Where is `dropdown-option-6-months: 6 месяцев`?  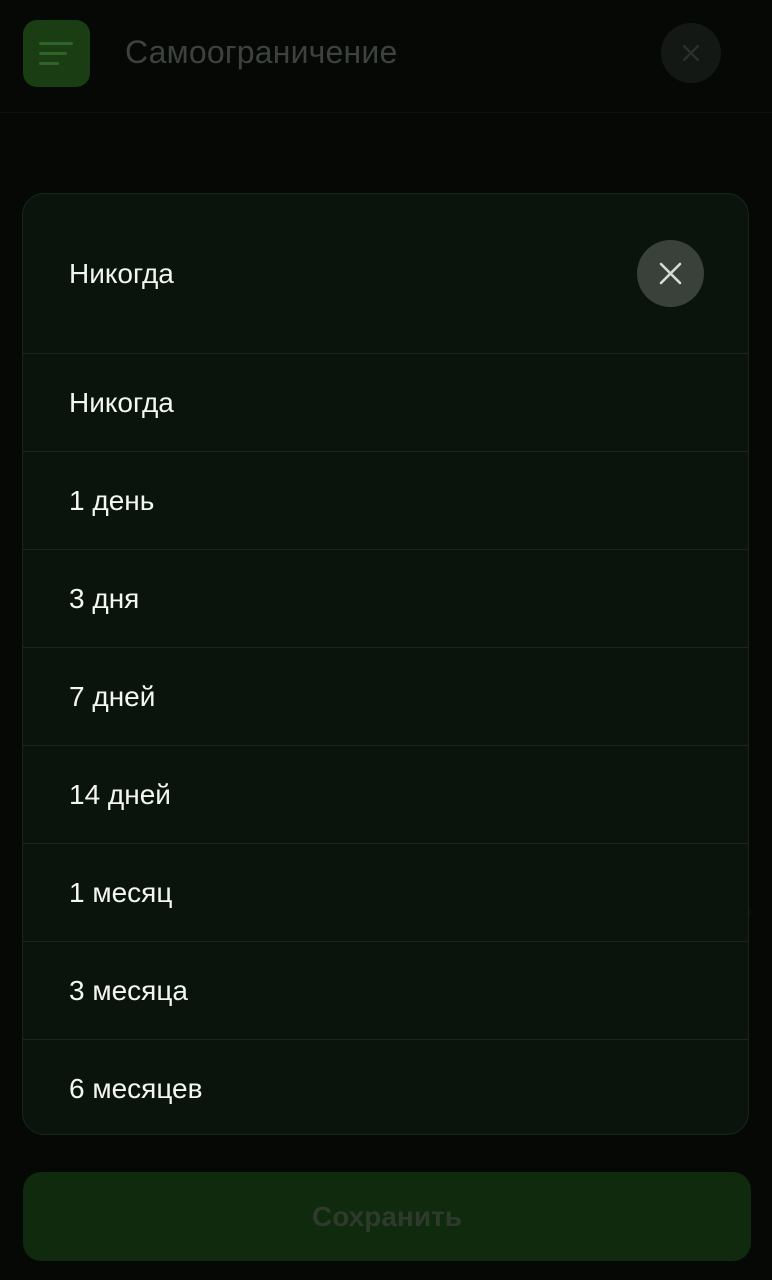 dropdown-option-6-months: 6 месяцев is located at coordinates (385, 1087).